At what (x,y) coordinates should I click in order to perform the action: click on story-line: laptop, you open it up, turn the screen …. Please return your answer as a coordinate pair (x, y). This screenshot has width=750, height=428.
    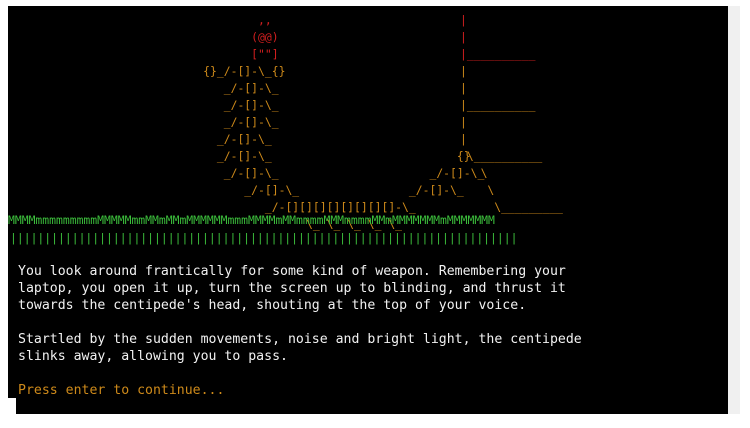
    Looking at the image, I should click on (292, 288).